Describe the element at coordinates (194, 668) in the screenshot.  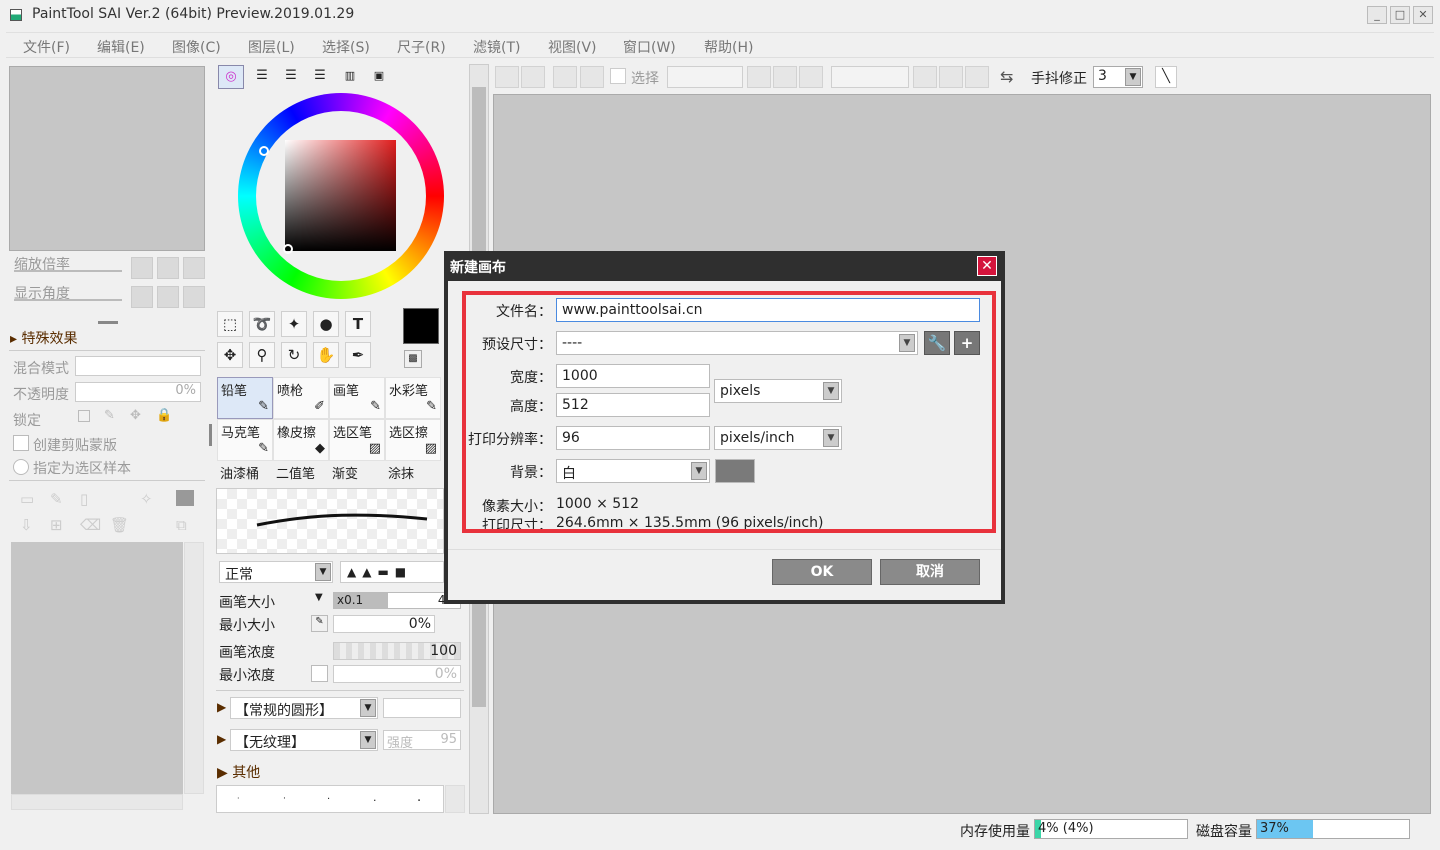
I see `layer-scrollbar` at that location.